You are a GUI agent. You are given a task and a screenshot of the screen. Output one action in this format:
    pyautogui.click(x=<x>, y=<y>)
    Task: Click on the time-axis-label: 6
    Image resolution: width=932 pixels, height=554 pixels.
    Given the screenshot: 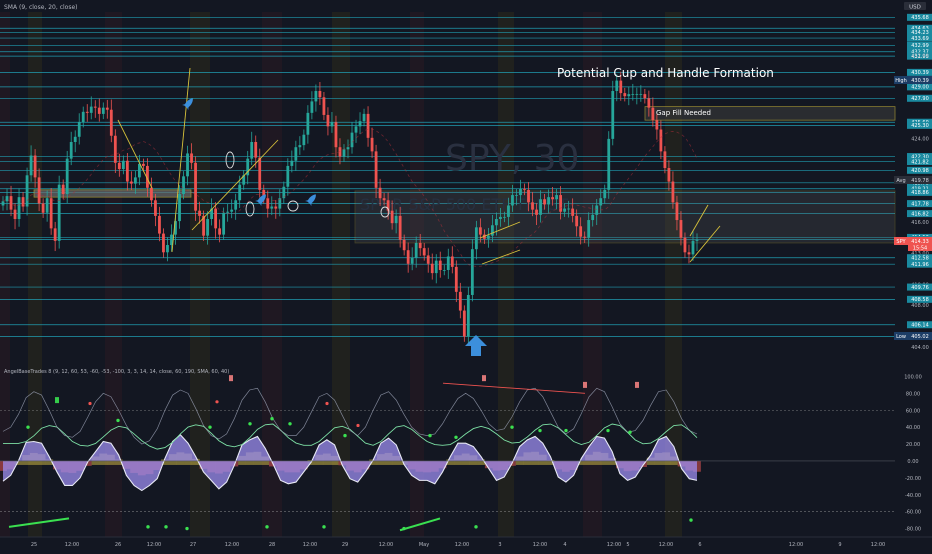 What is the action you would take?
    pyautogui.click(x=699, y=545)
    